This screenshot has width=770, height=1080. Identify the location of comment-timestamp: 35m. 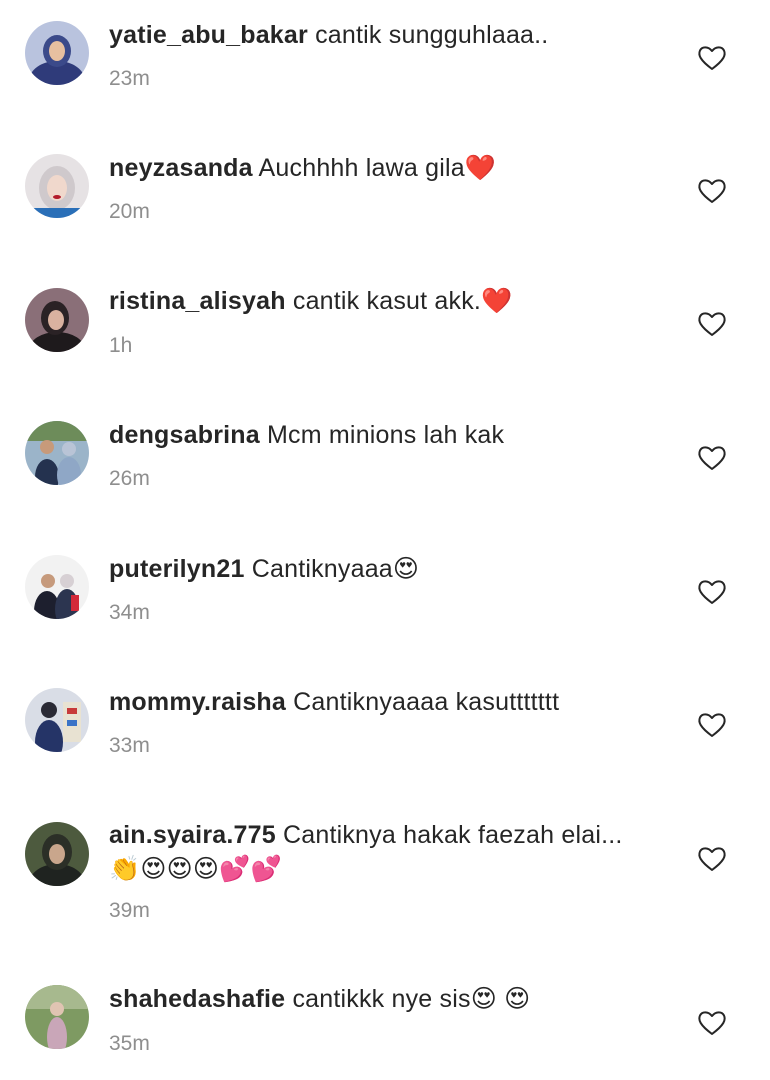
(129, 1043).